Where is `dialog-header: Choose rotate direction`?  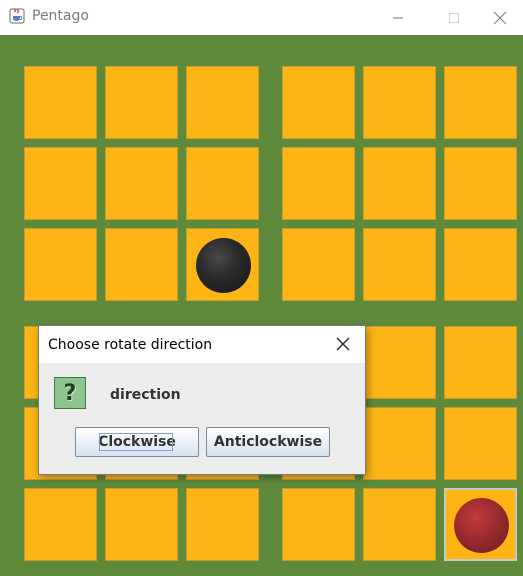 dialog-header: Choose rotate direction is located at coordinates (202, 344).